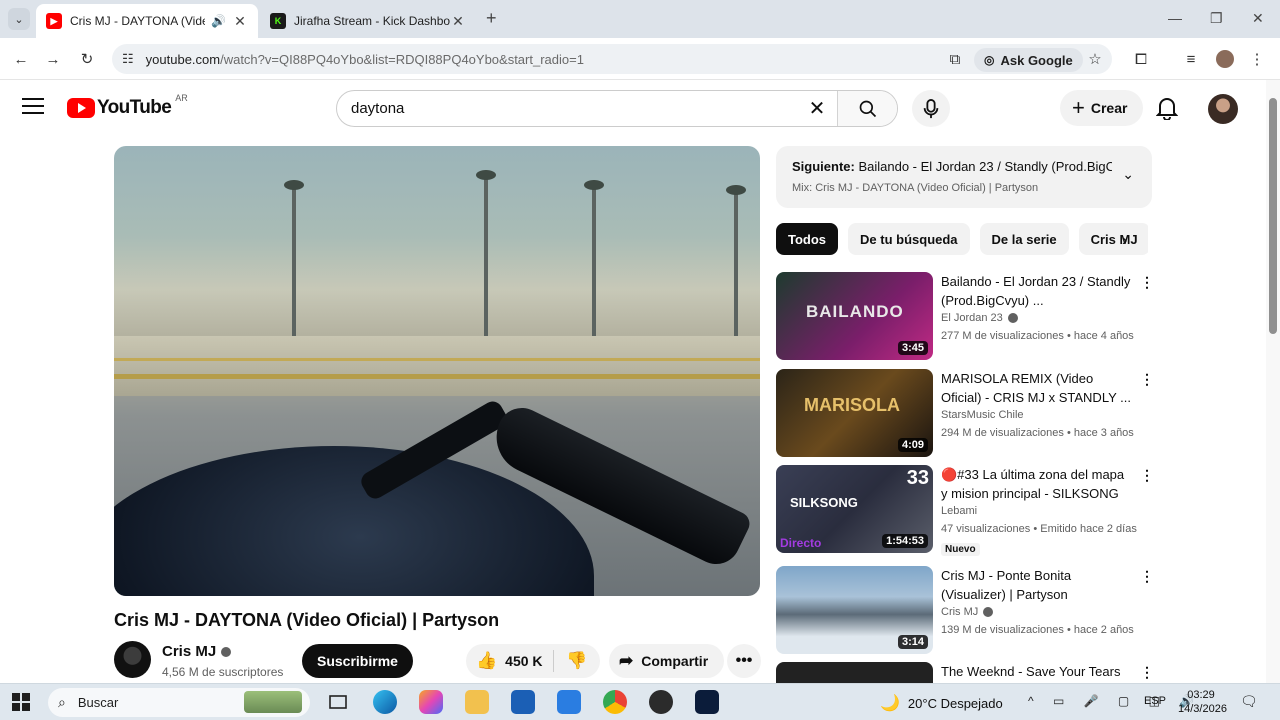  What do you see at coordinates (338, 702) in the screenshot?
I see `task-view-icon` at bounding box center [338, 702].